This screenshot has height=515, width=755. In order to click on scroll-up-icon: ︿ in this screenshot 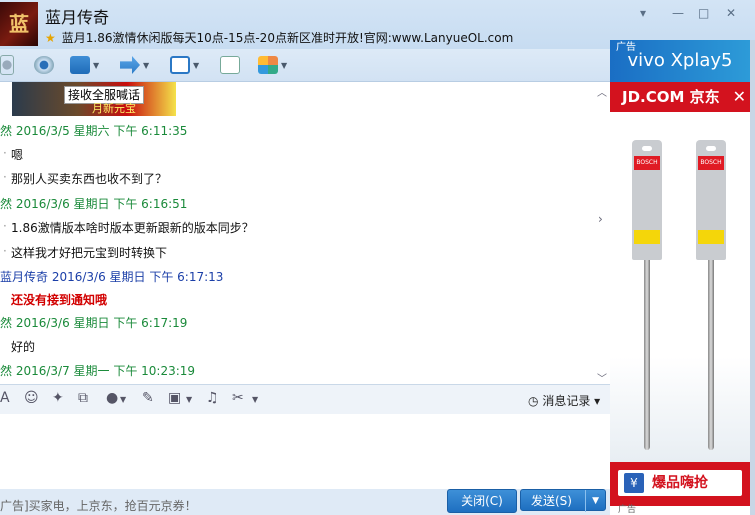, I will do `click(602, 91)`.